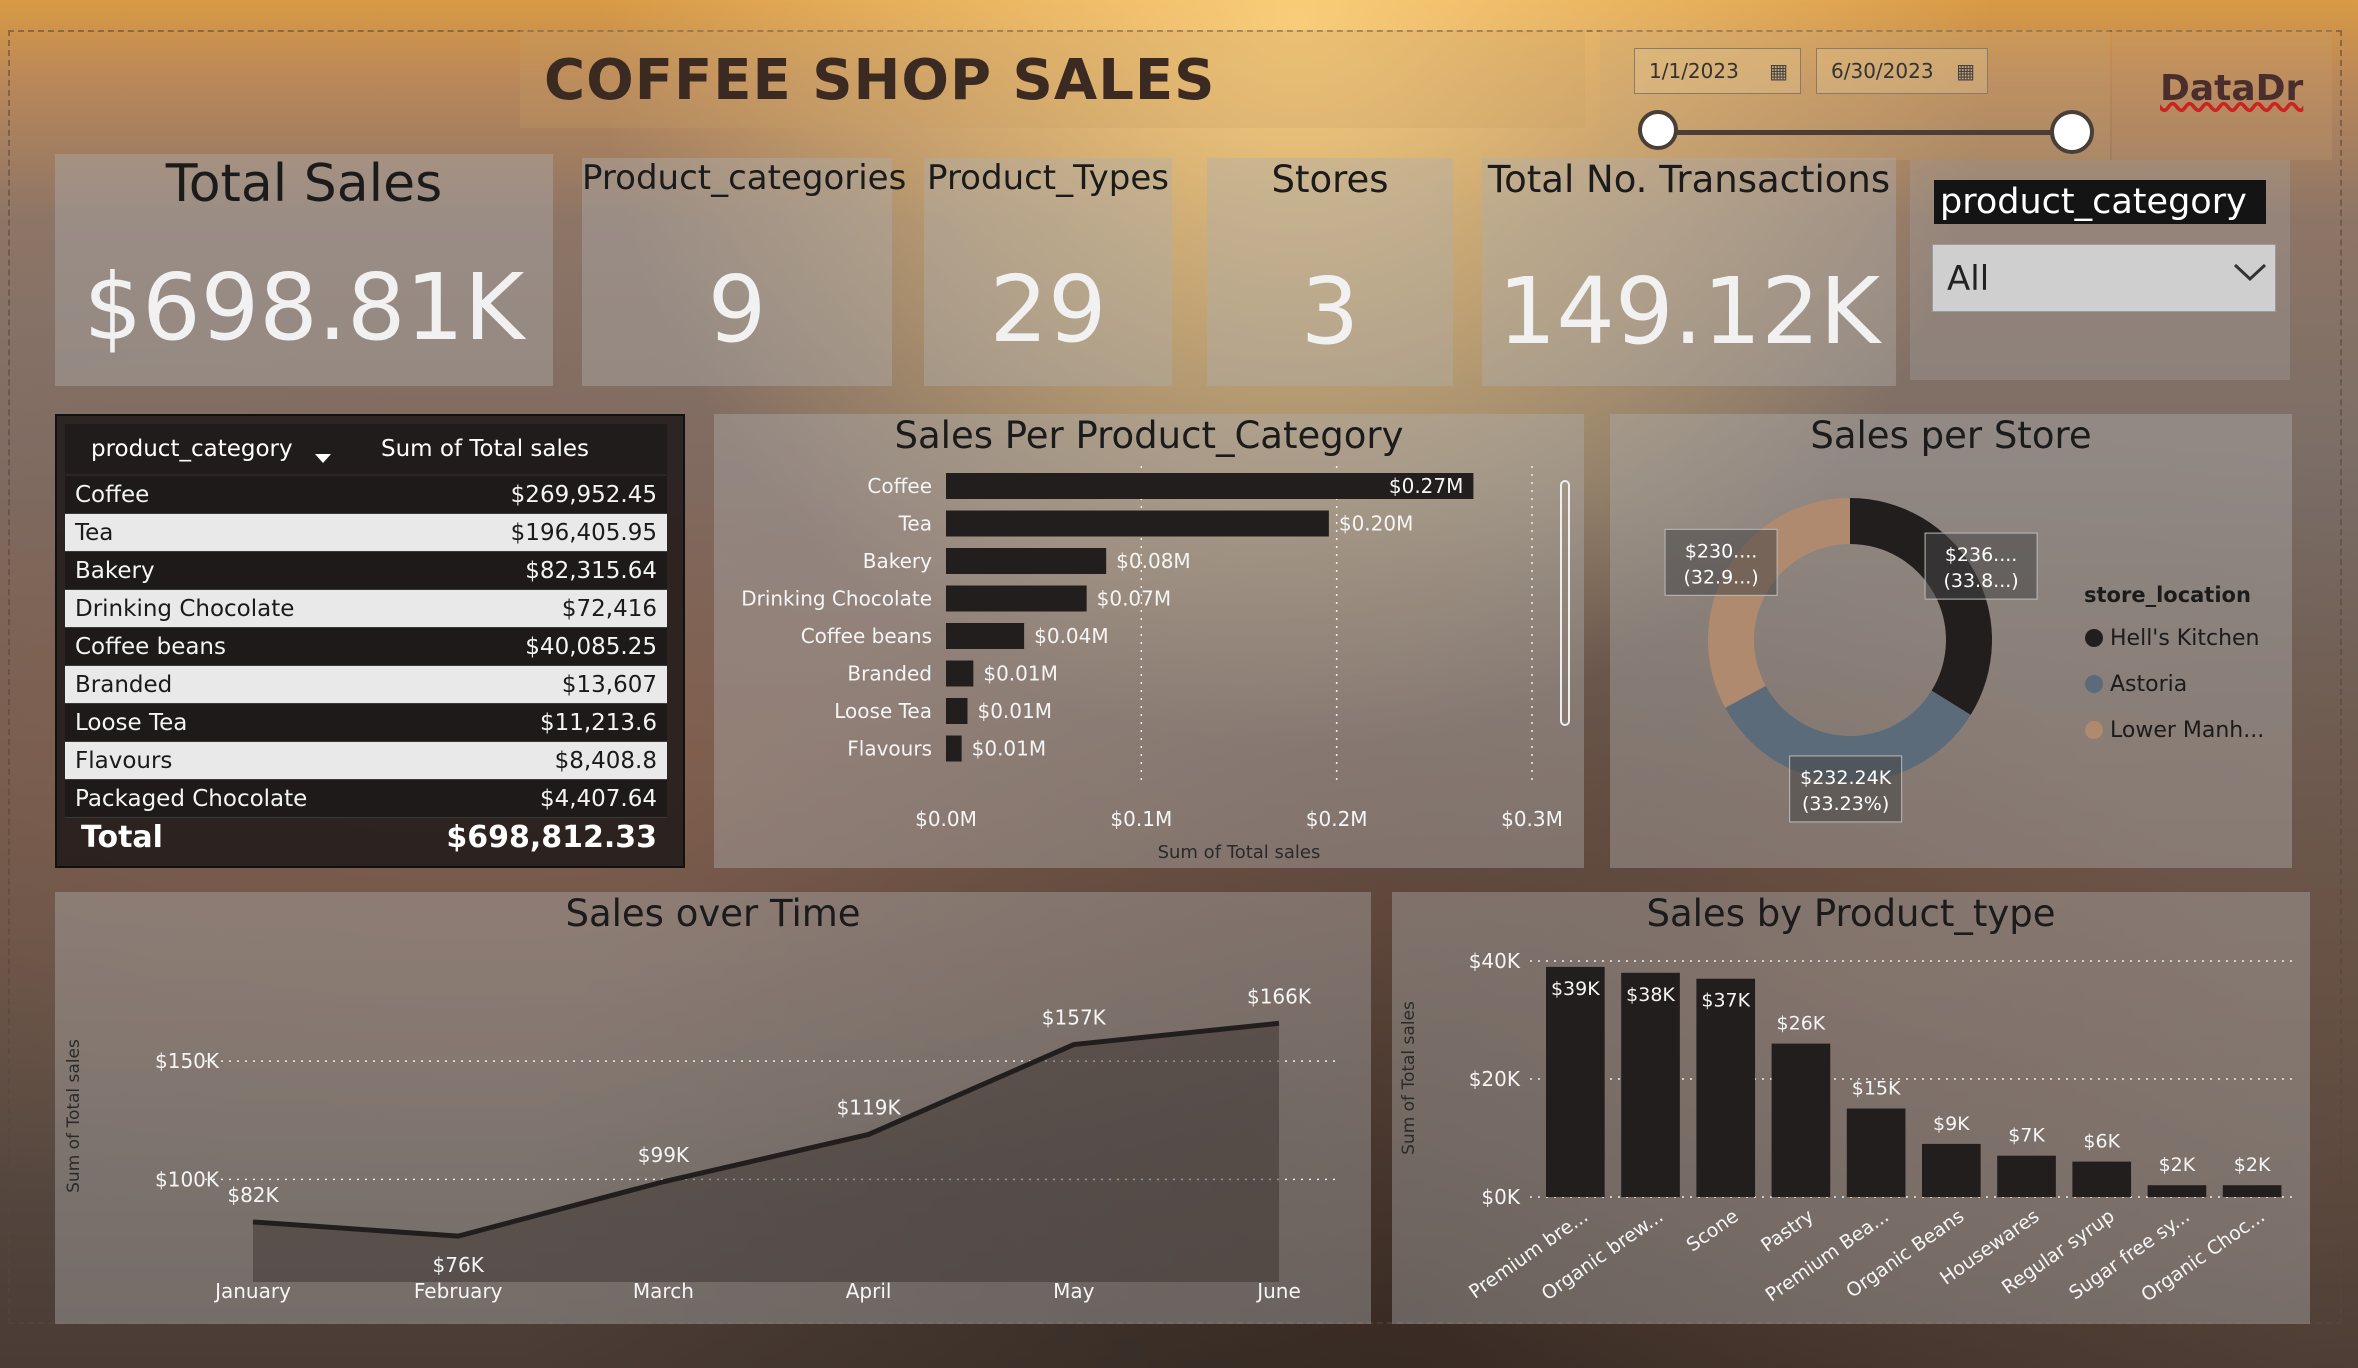  I want to click on kpi-stores: Stores 3, so click(1330, 272).